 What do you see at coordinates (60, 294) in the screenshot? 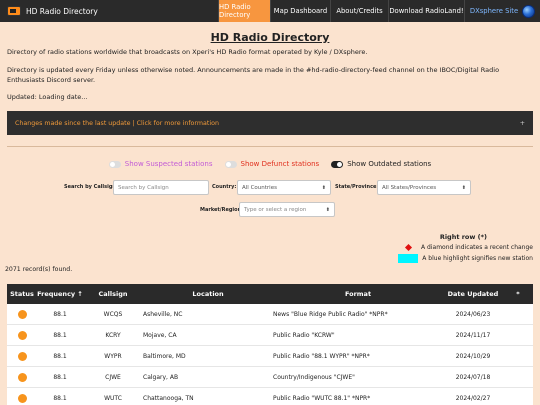
I see `header-frequency: Frequency ↑` at bounding box center [60, 294].